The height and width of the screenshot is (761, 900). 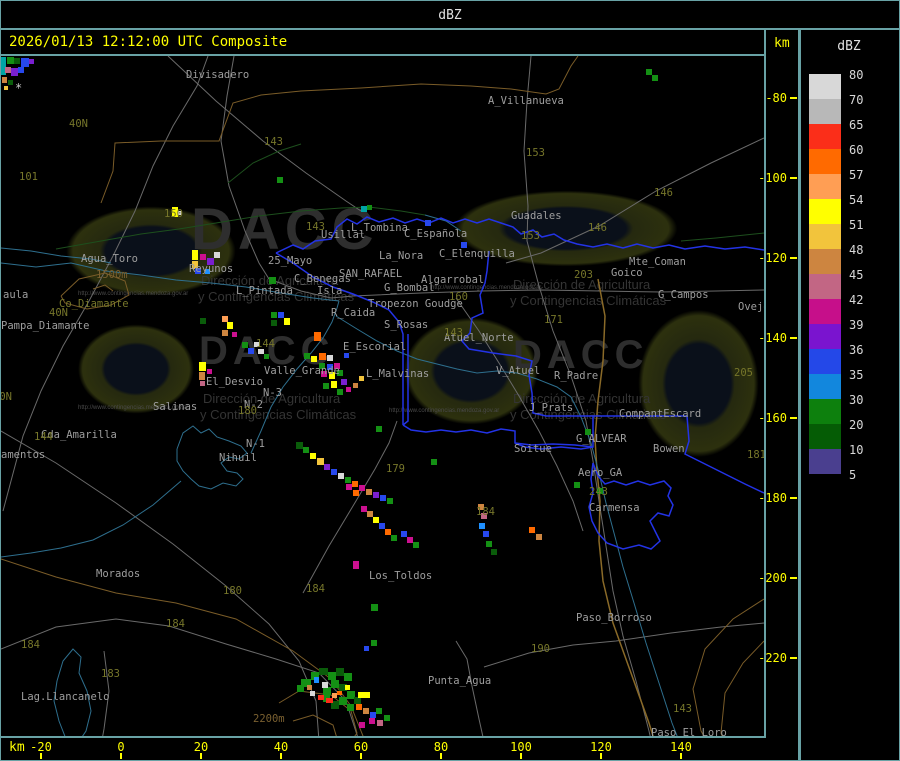 I want to click on bottom-axis-tick-label: -20, so click(x=41, y=747).